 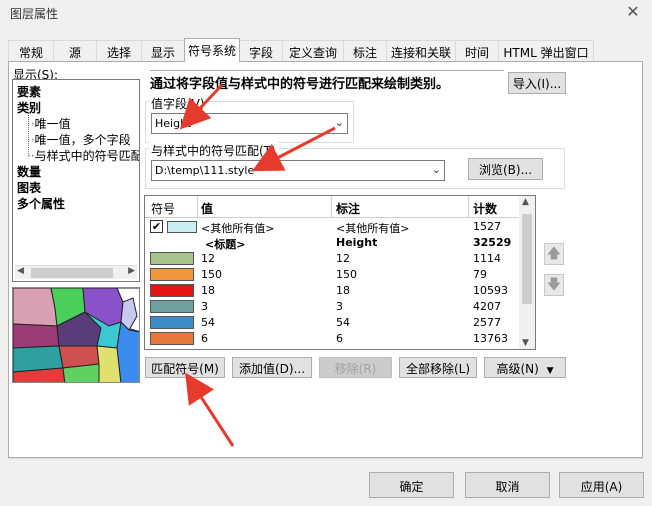 I want to click on tree-item-unique-values: ··唯一值, so click(x=49, y=123).